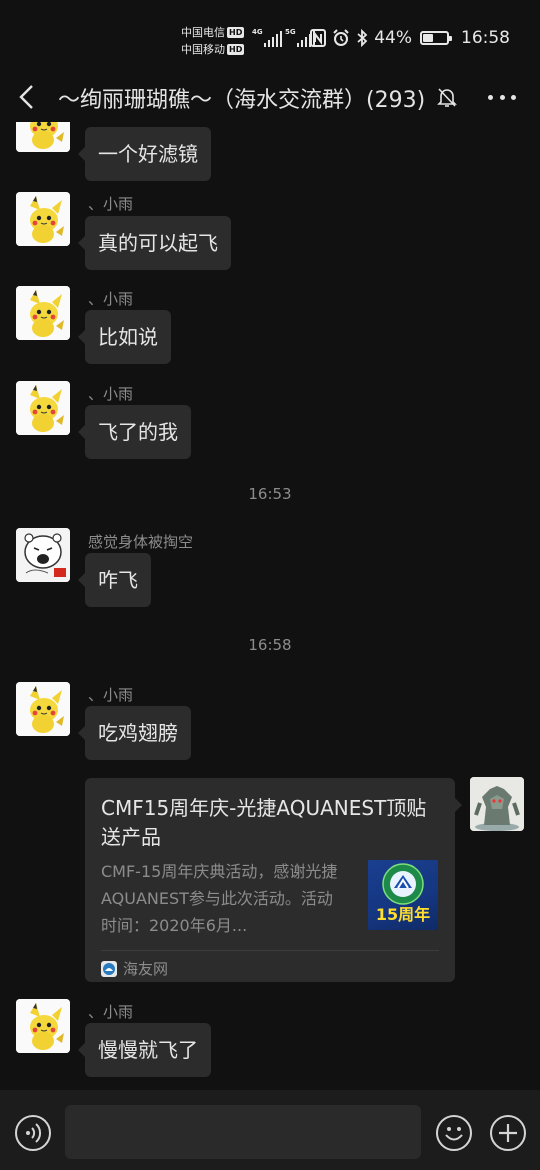 The image size is (540, 1170). What do you see at coordinates (270, 950) in the screenshot?
I see `card-divider` at bounding box center [270, 950].